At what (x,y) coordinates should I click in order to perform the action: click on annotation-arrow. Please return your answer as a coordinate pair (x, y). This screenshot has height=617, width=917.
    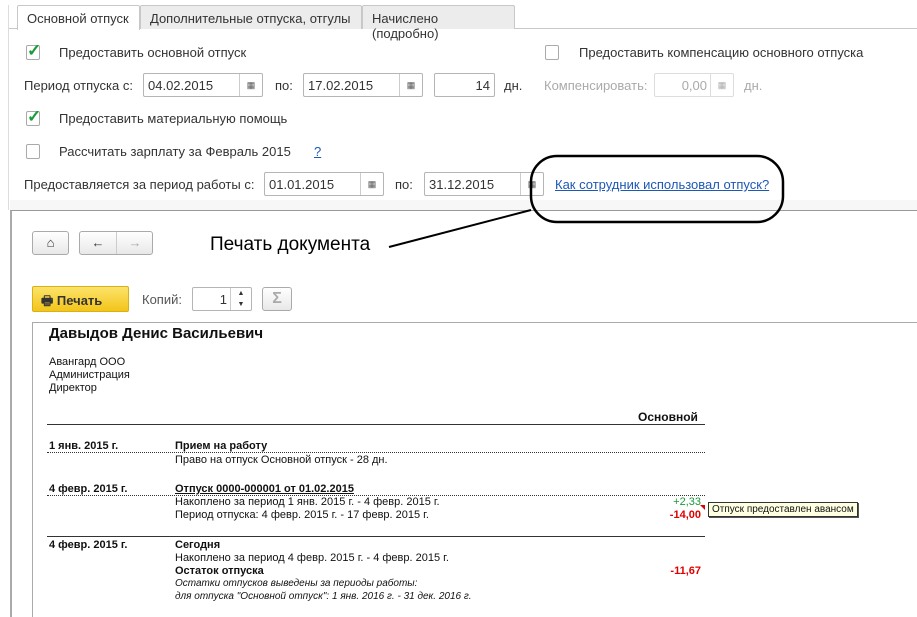
    Looking at the image, I should click on (460, 228).